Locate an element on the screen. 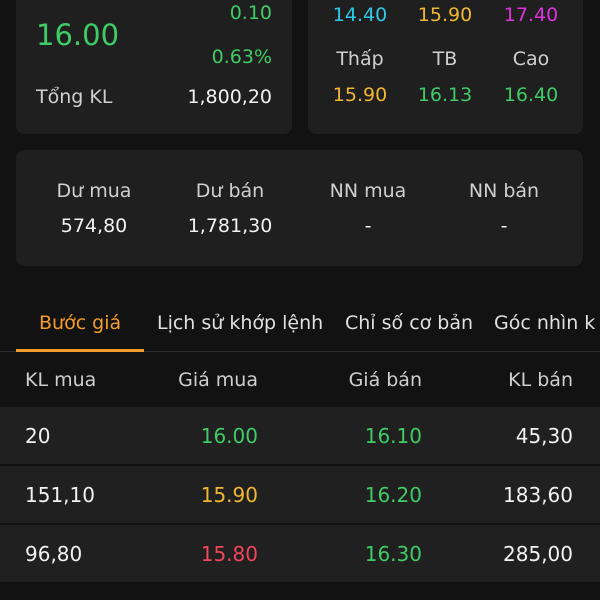 The width and height of the screenshot is (600, 600). price-summary-card: 16.00 0.10 0.63% Tổng KL 1,800,20 is located at coordinates (154, 67).